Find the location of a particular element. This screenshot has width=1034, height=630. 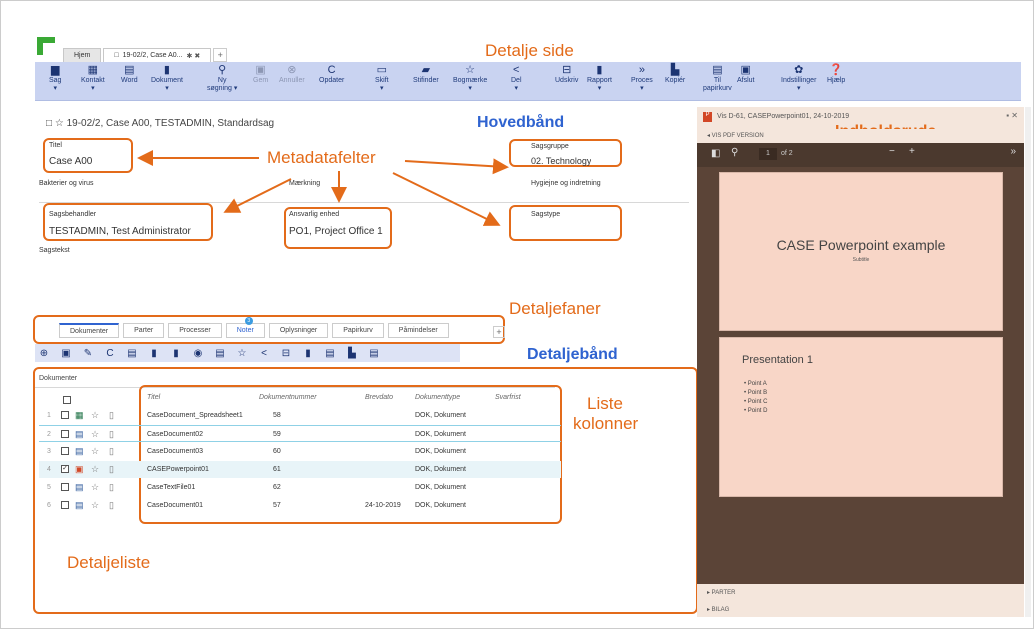

detail-band-icon-13: ▤ is located at coordinates (330, 353).